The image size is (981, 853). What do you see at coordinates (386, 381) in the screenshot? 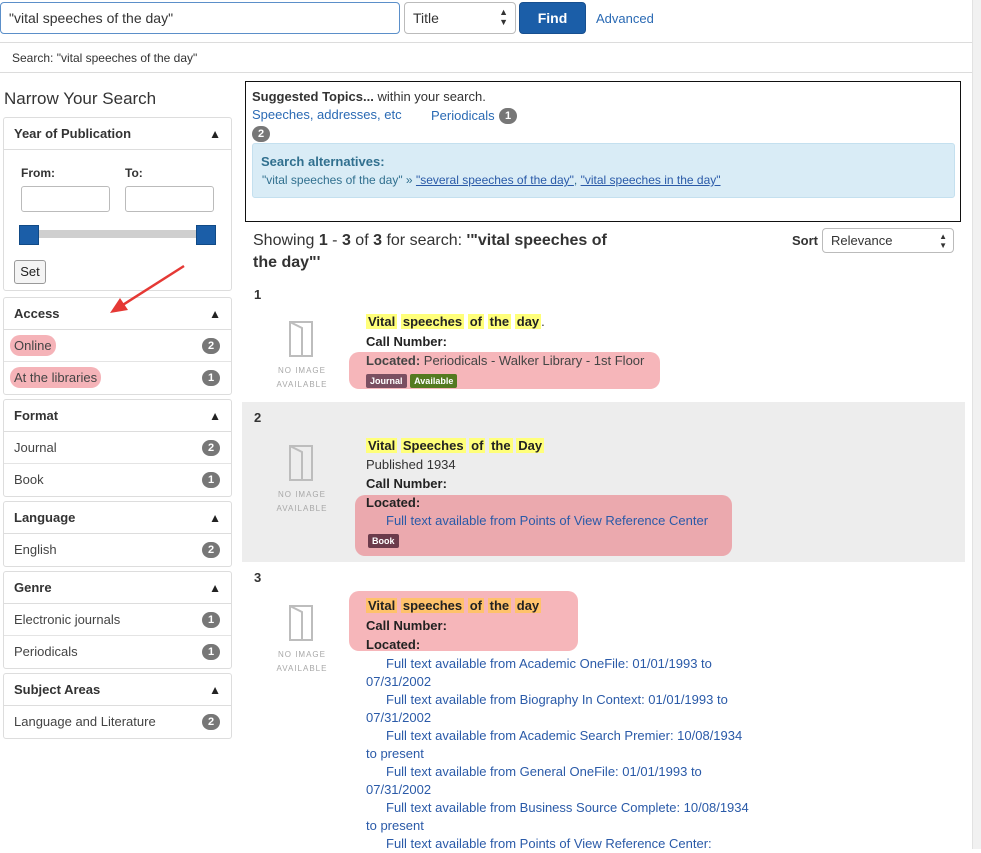
I see `format-tag: Journal` at bounding box center [386, 381].